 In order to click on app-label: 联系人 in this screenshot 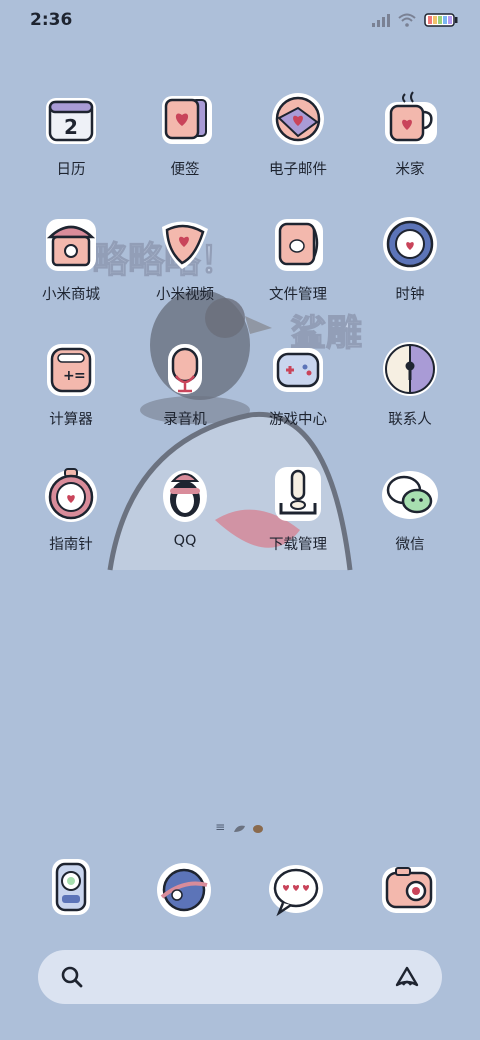, I will do `click(410, 420)`.